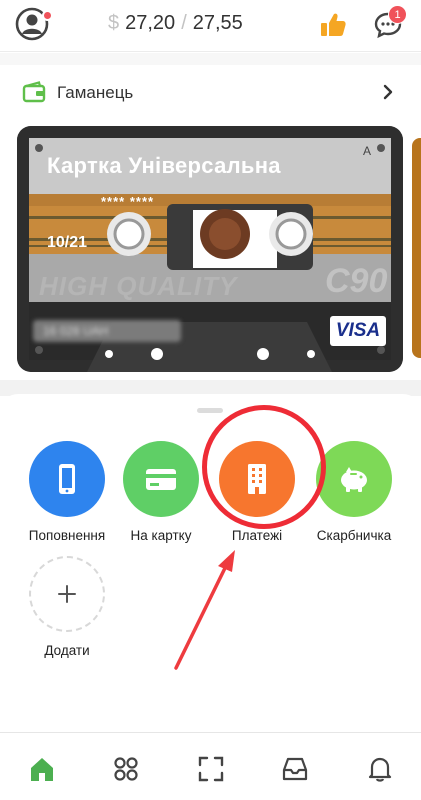 This screenshot has width=421, height=800. I want to click on nav-apps, so click(126, 769).